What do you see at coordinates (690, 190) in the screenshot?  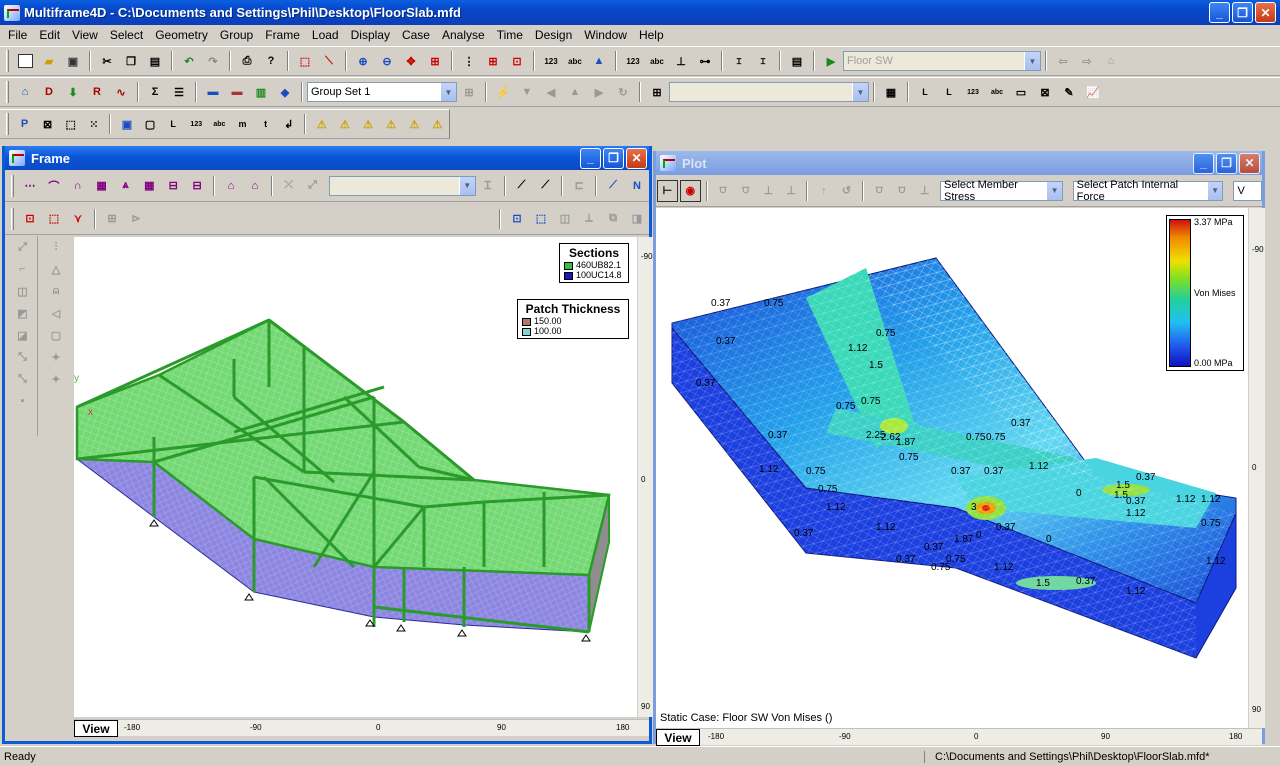 I see `plot-contour-icon: ◉` at bounding box center [690, 190].